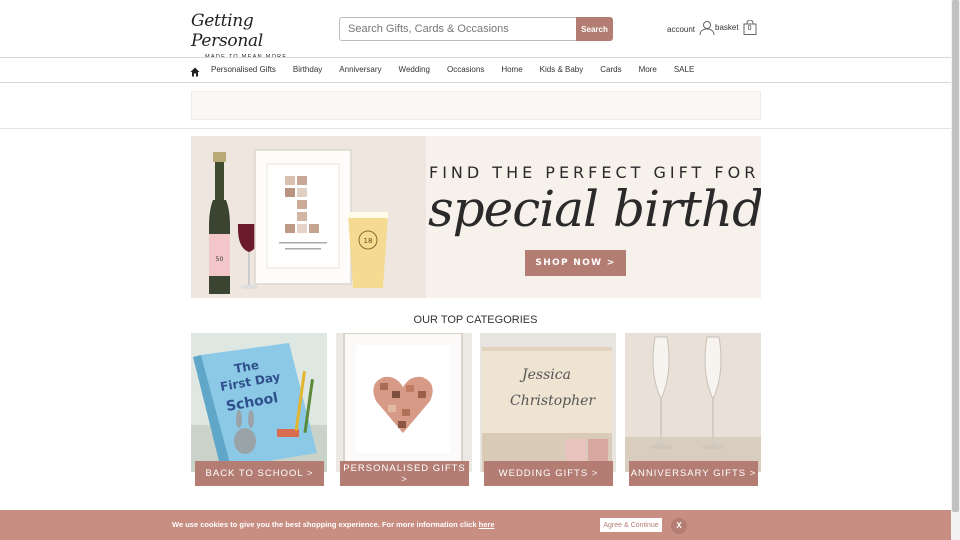  I want to click on basket-bag-icon: 0, so click(750, 27).